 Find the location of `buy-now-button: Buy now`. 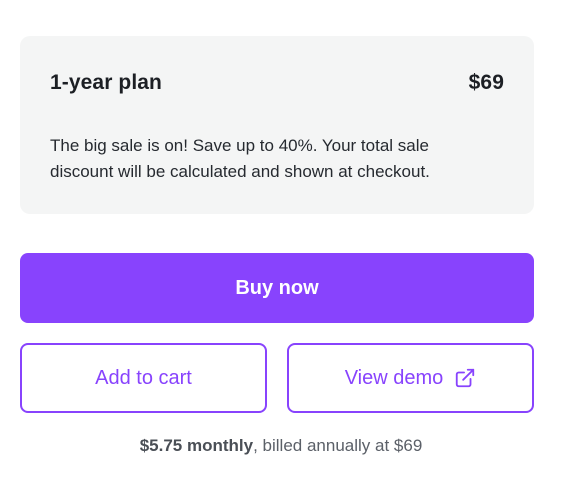

buy-now-button: Buy now is located at coordinates (277, 288).